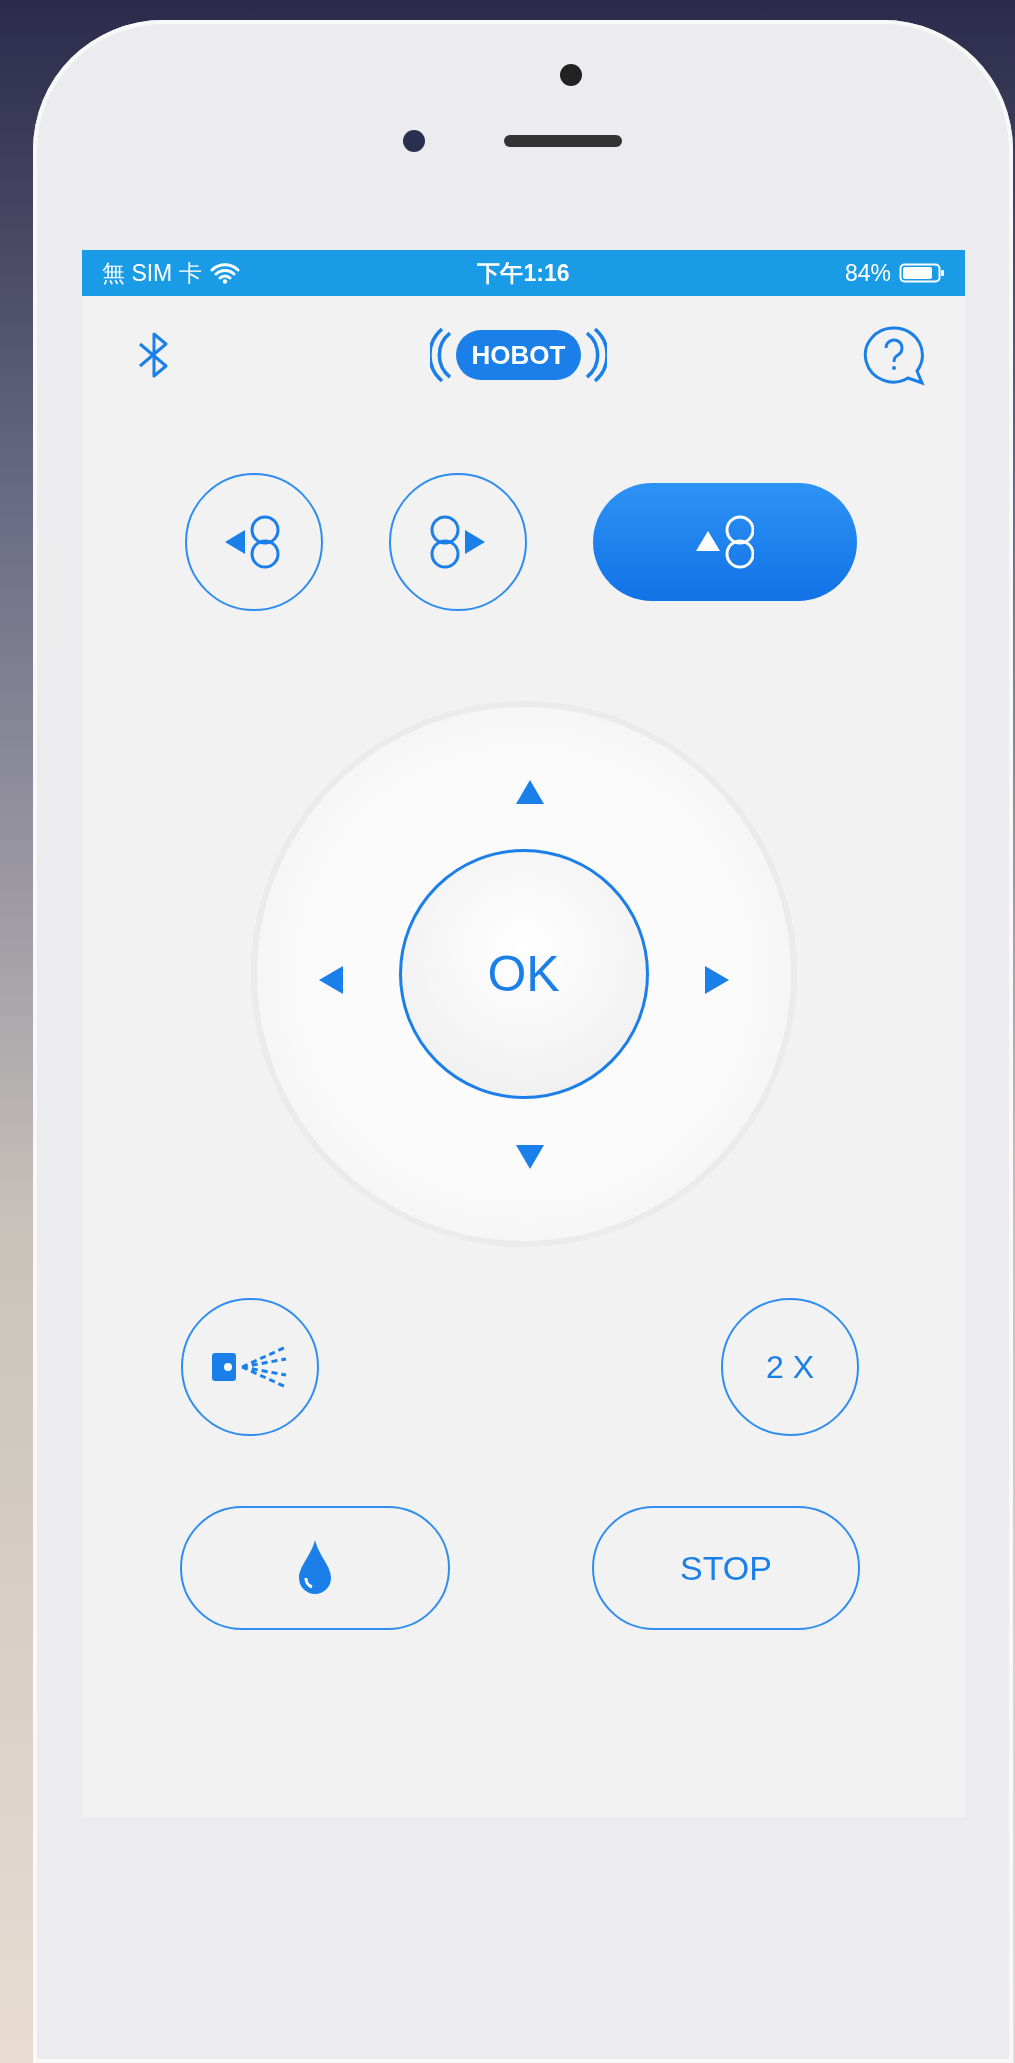  I want to click on left-arrow-button, so click(330, 980).